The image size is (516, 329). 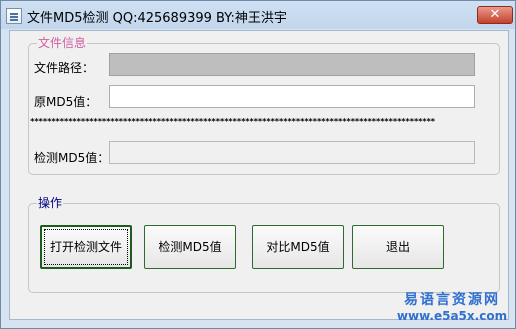 What do you see at coordinates (50, 203) in the screenshot?
I see `operations-group-title: 操作` at bounding box center [50, 203].